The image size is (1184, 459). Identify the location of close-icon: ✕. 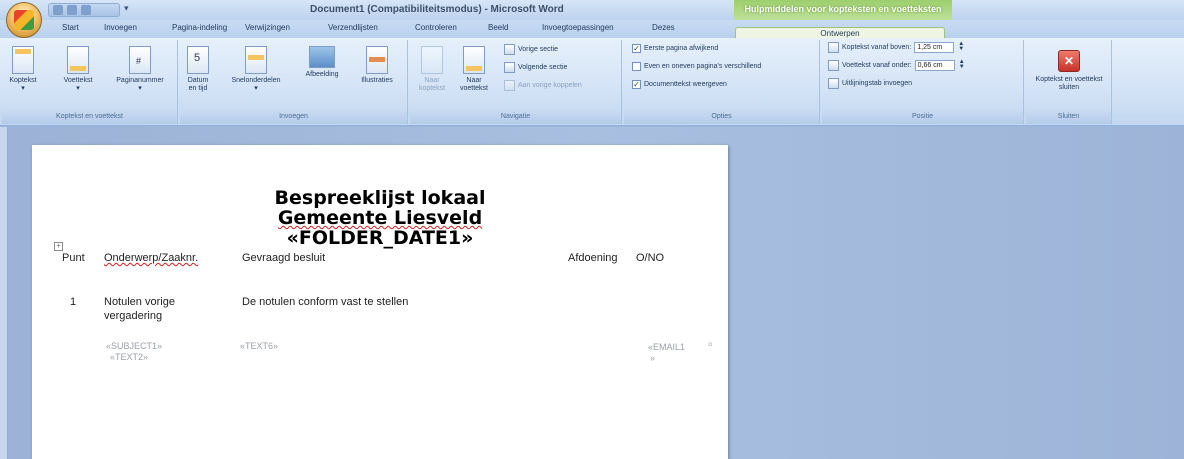
(1069, 61).